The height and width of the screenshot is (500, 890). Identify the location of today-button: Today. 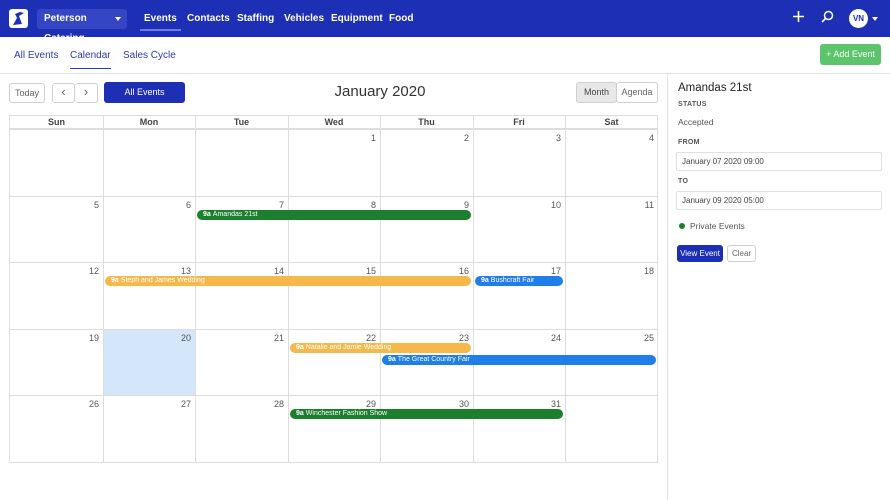
(27, 93).